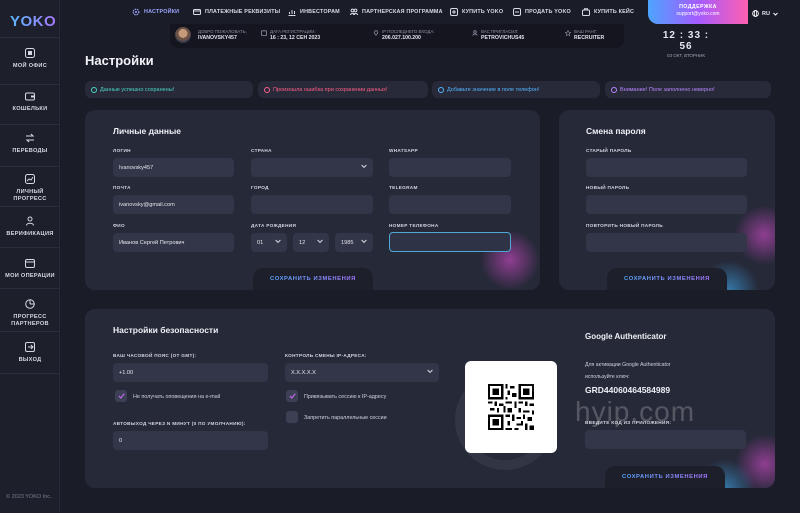 The height and width of the screenshot is (513, 800). Describe the element at coordinates (30, 276) in the screenshot. I see `sidebar-item-label: МОИ ОПЕРАЦИИ` at that location.